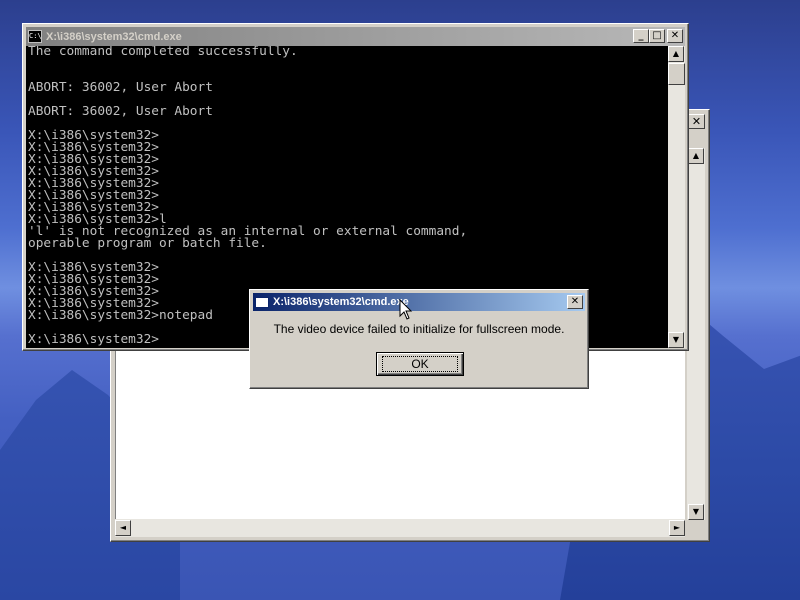 This screenshot has height=600, width=800. I want to click on dialog-titlebar: X:\i386\system32\cmd.exe ✕, so click(419, 302).